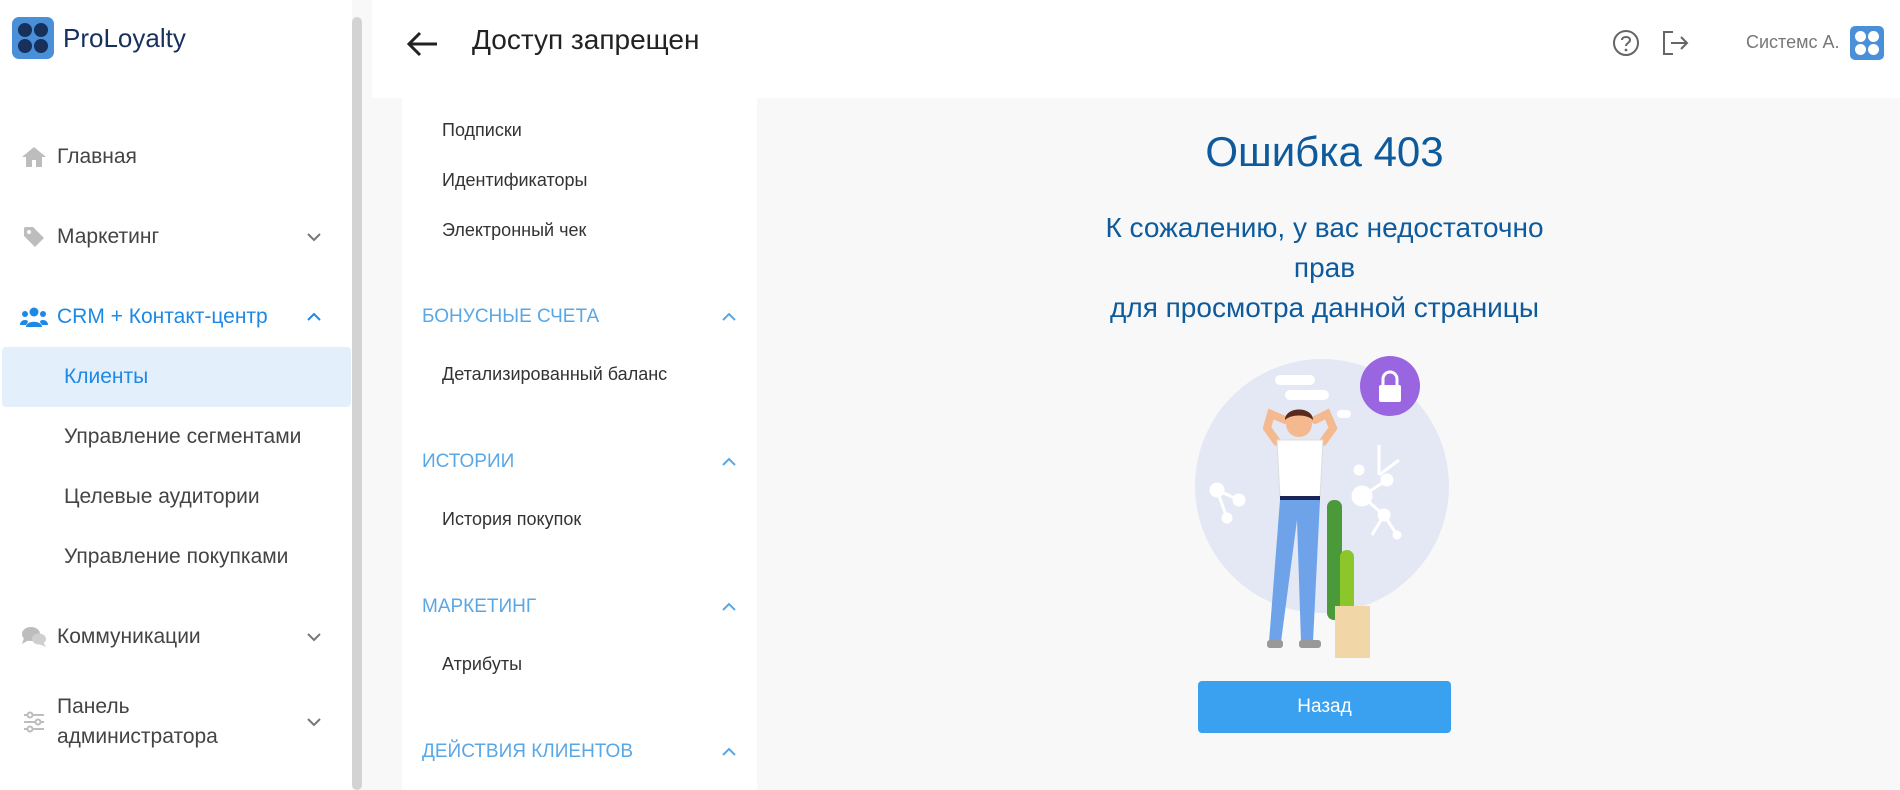 Image resolution: width=1900 pixels, height=790 pixels. Describe the element at coordinates (468, 461) in the screenshot. I see `section-title: ИСТОРИИ` at that location.